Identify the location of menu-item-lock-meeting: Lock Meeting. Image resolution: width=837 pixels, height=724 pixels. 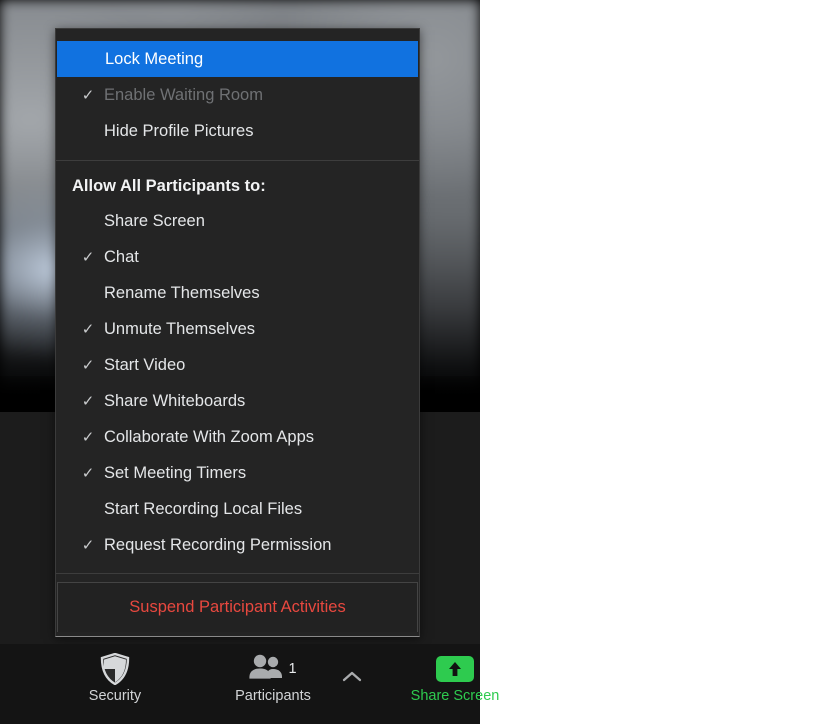
(237, 59).